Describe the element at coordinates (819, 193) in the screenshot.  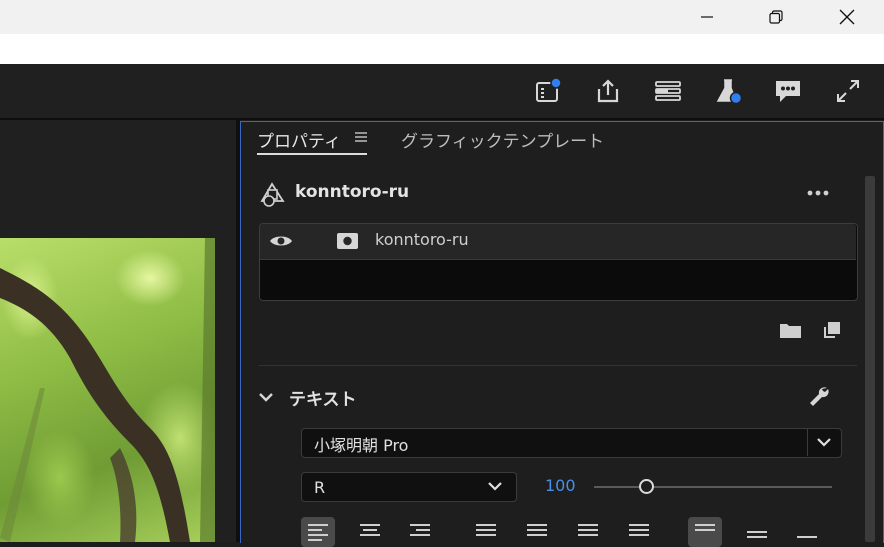
I see `more-icon` at that location.